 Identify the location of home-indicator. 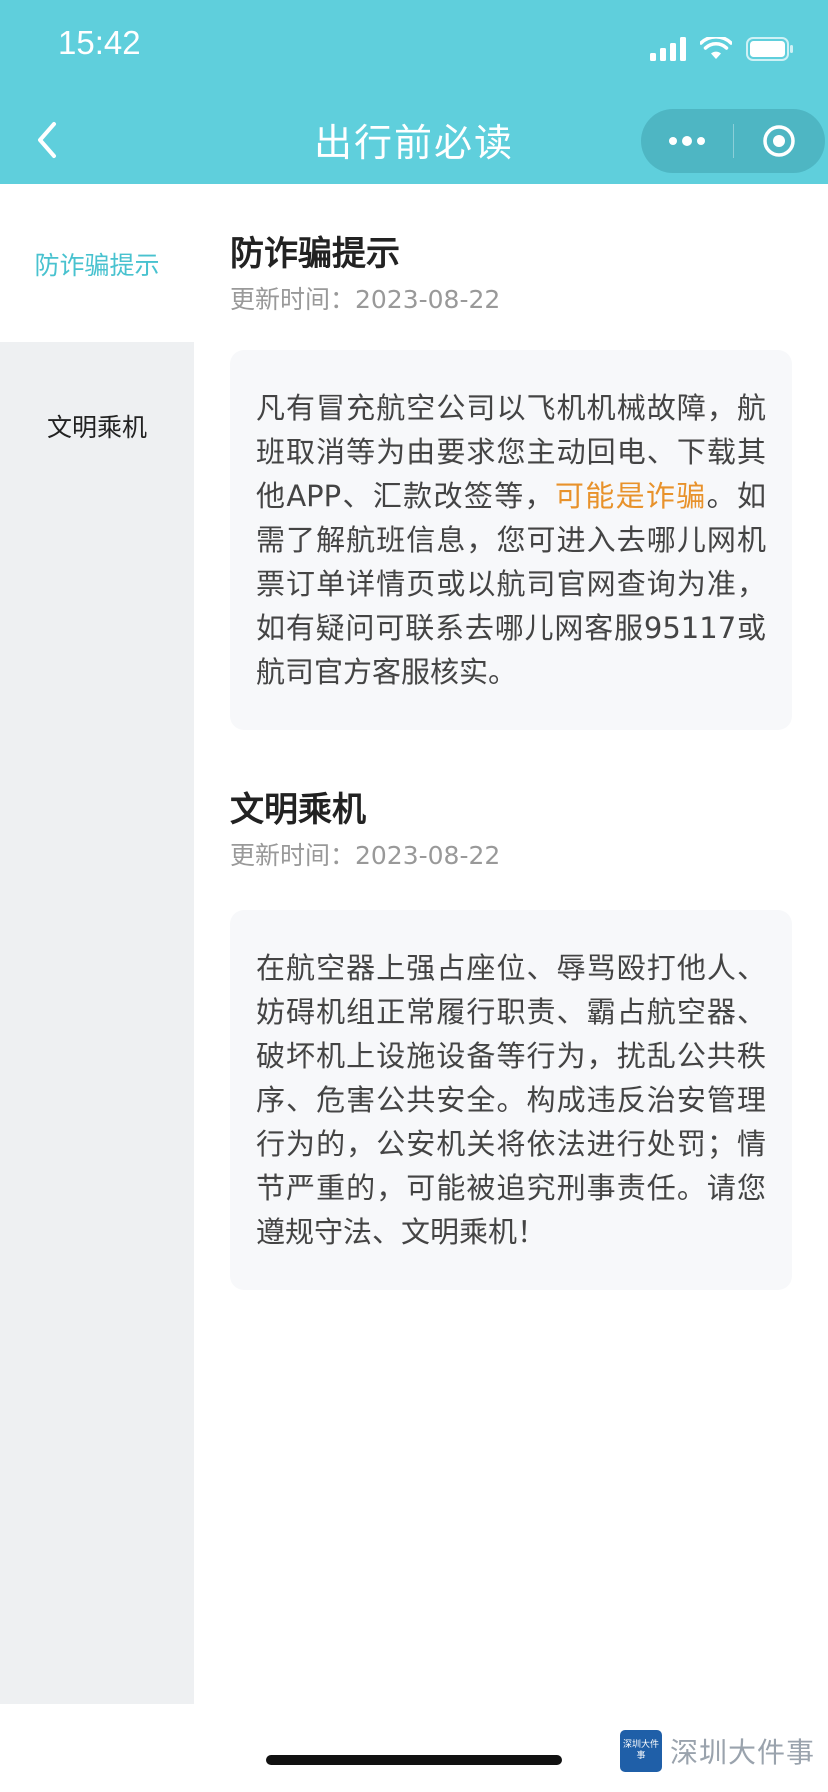
(414, 1760).